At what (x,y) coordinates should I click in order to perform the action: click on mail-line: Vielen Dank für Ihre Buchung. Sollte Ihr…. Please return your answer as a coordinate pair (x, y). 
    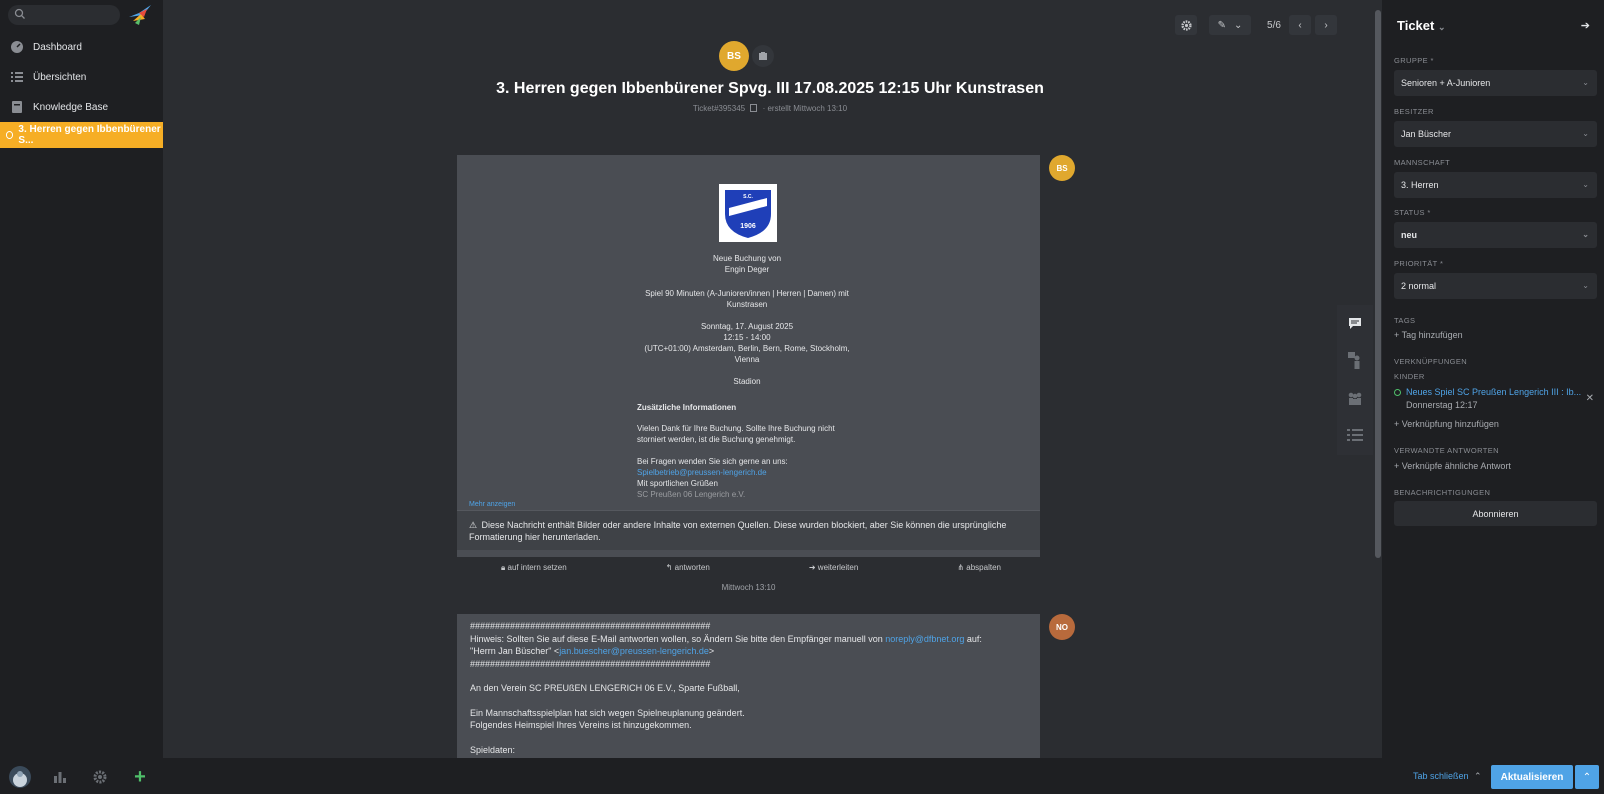
    Looking at the image, I should click on (736, 428).